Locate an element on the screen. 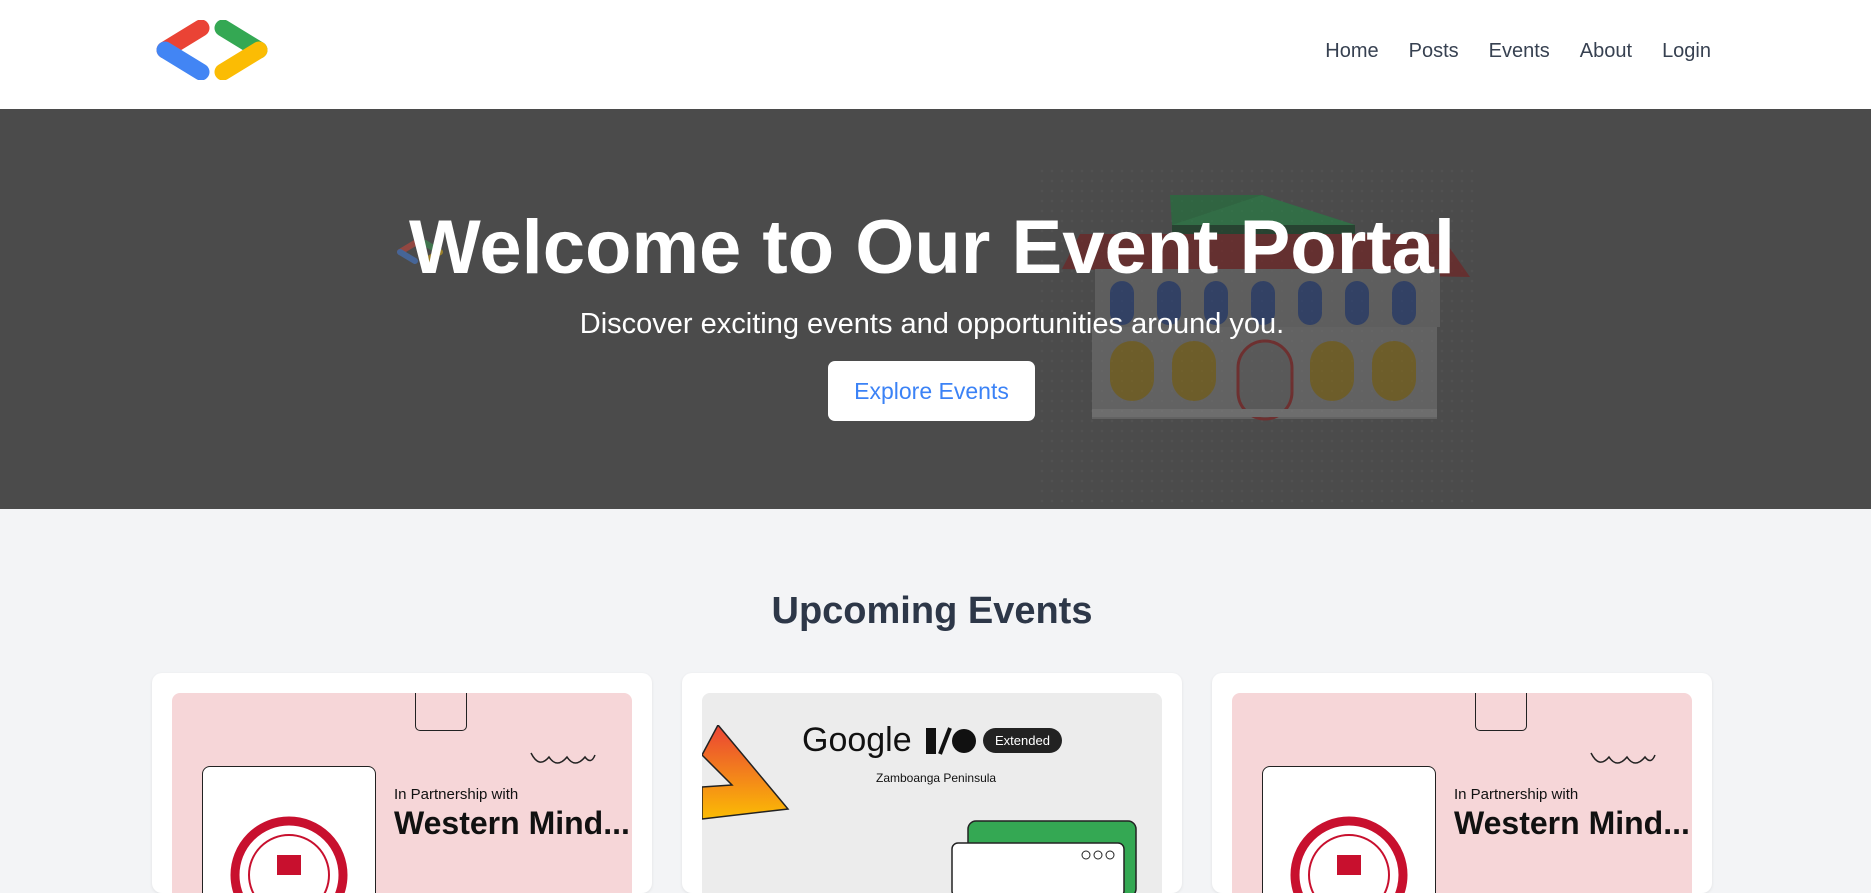  extended-badge: Extended is located at coordinates (1022, 740).